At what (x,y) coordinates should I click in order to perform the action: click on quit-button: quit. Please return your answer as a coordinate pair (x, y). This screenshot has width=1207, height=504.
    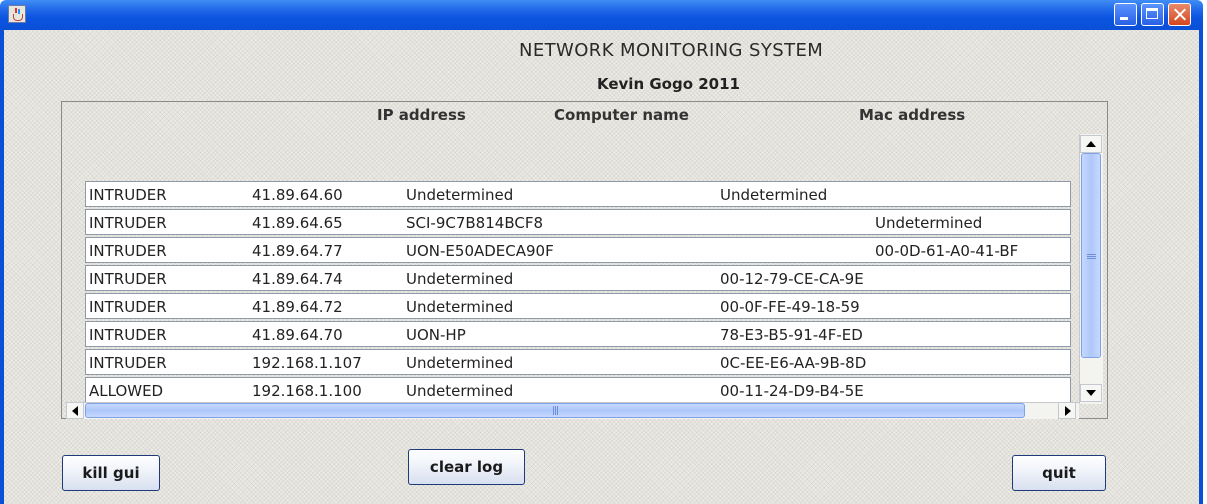
    Looking at the image, I should click on (1059, 473).